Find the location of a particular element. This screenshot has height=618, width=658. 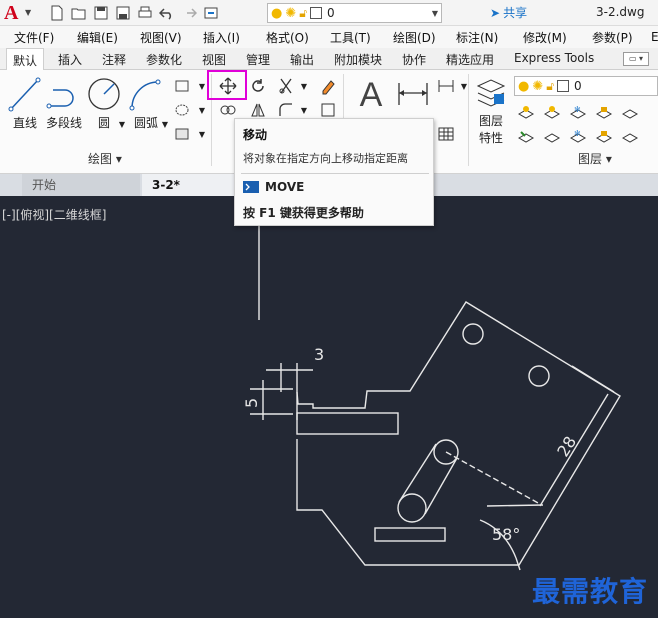

redo-icon is located at coordinates (189, 13).